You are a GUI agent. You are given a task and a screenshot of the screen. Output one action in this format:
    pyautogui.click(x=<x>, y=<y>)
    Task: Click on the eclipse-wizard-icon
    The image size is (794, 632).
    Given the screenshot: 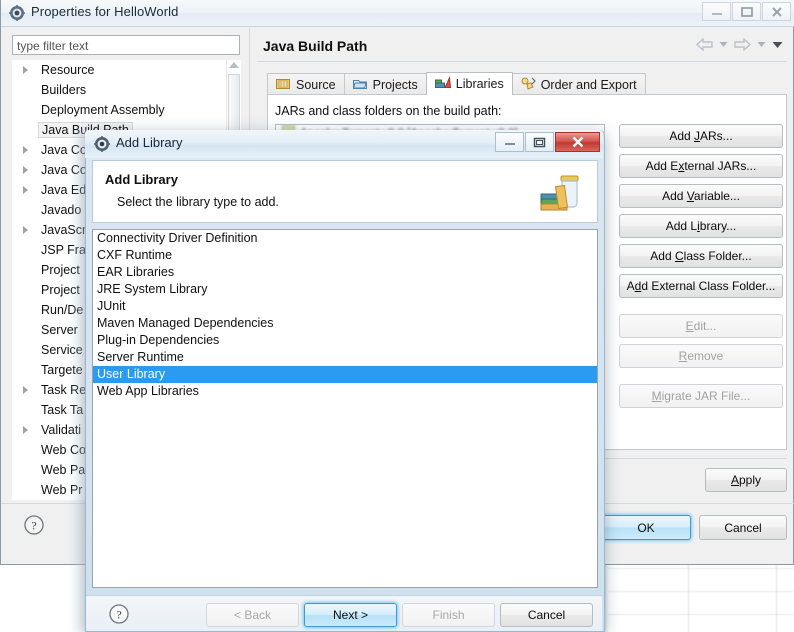 What is the action you would take?
    pyautogui.click(x=102, y=144)
    